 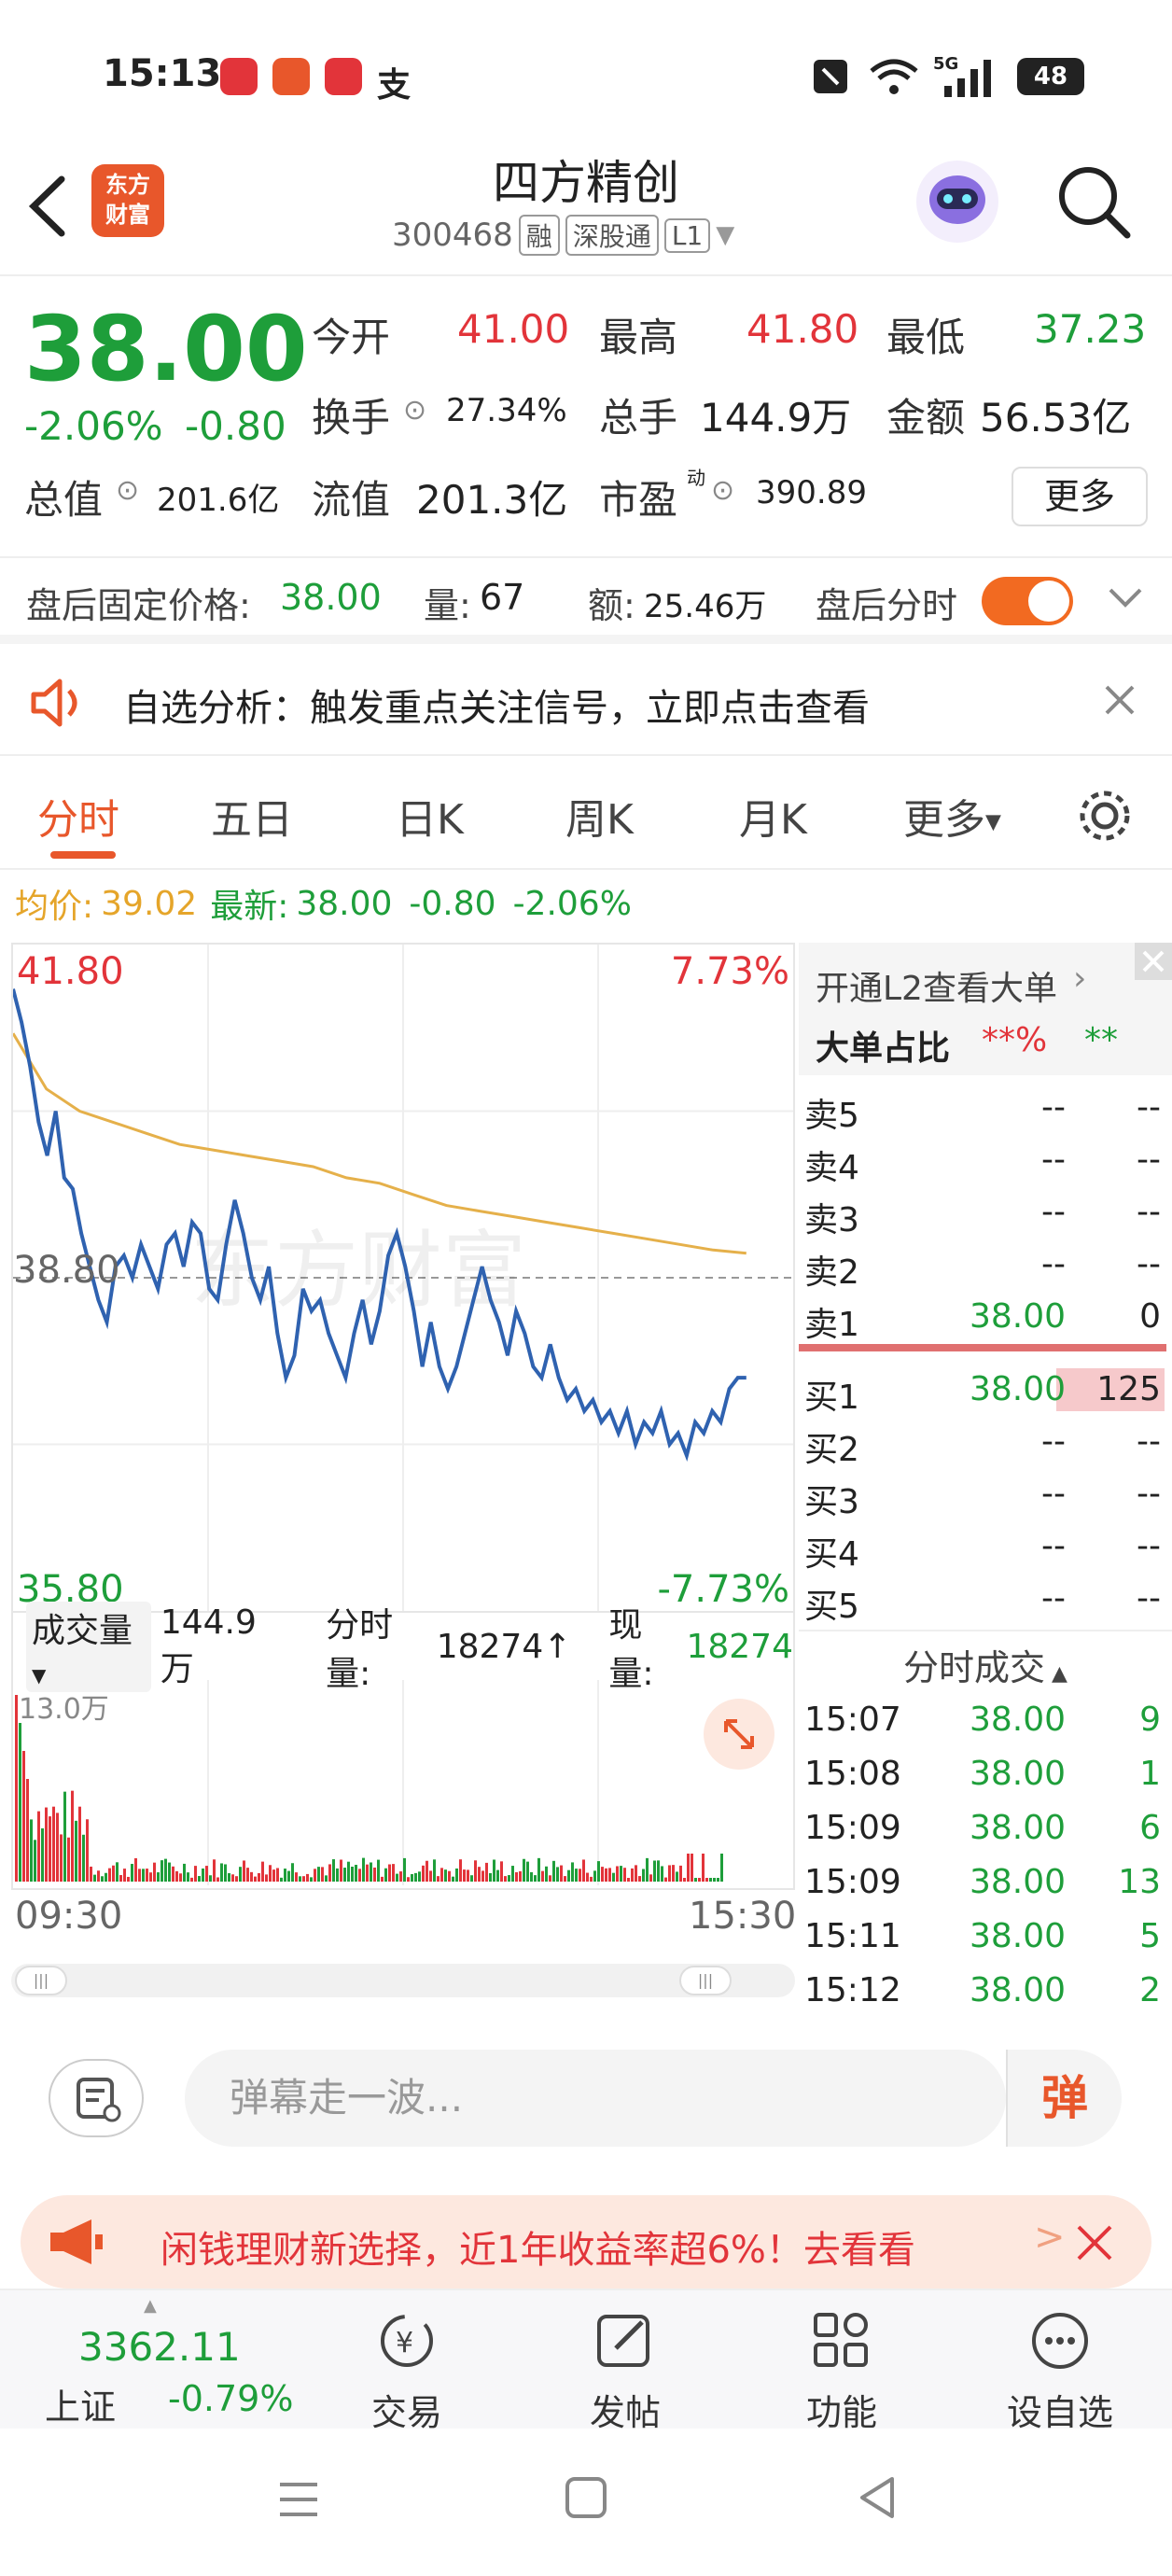 What do you see at coordinates (986, 1992) in the screenshot?
I see `trade-row: 15:12 38.00 2` at bounding box center [986, 1992].